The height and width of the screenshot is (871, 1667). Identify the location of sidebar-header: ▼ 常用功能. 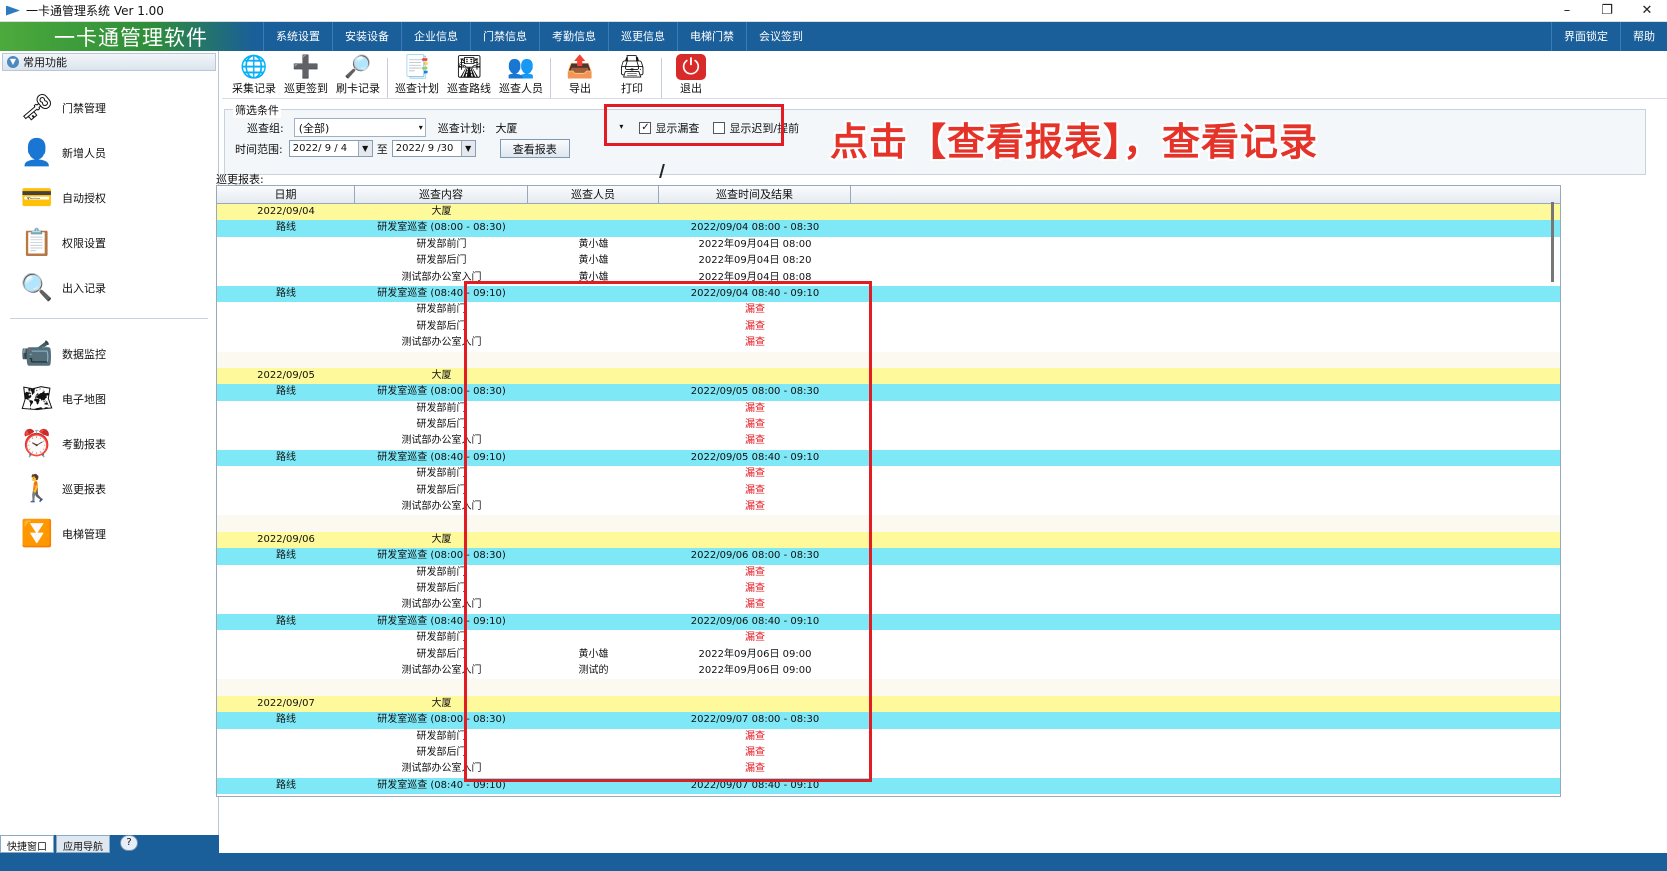
(109, 62).